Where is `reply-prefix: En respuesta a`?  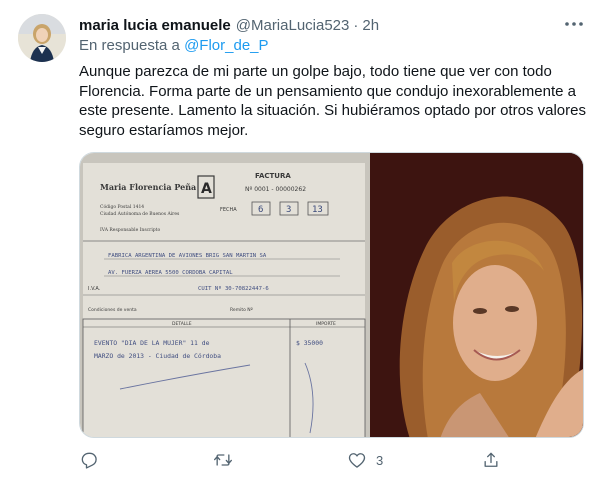
reply-prefix: En respuesta a is located at coordinates (129, 45).